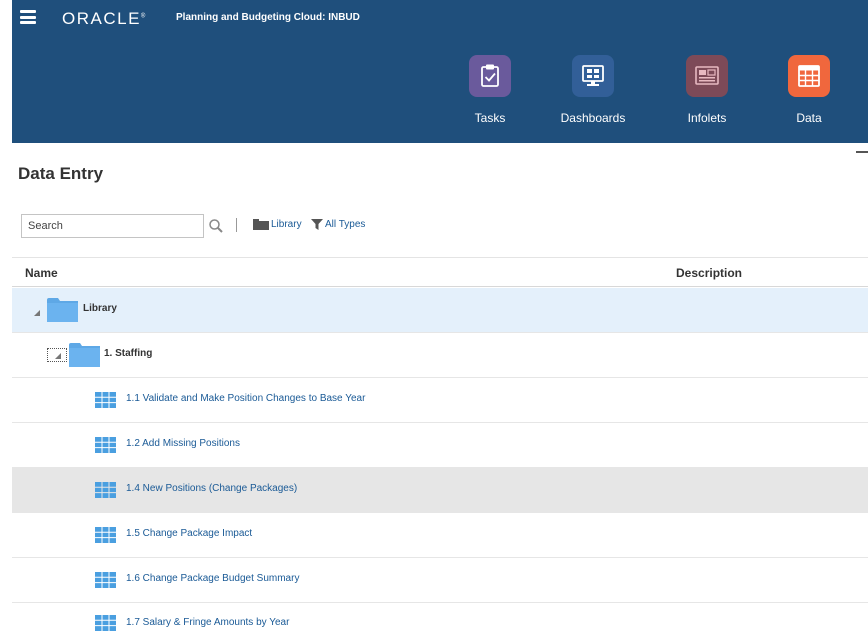 This screenshot has width=868, height=641. What do you see at coordinates (809, 76) in the screenshot?
I see `data-grid-icon` at bounding box center [809, 76].